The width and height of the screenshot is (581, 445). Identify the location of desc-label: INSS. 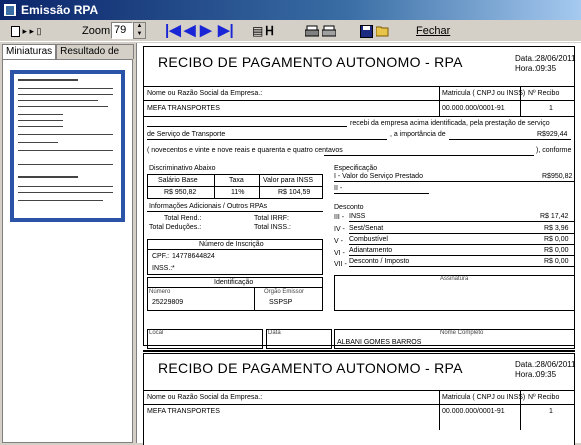
(357, 216).